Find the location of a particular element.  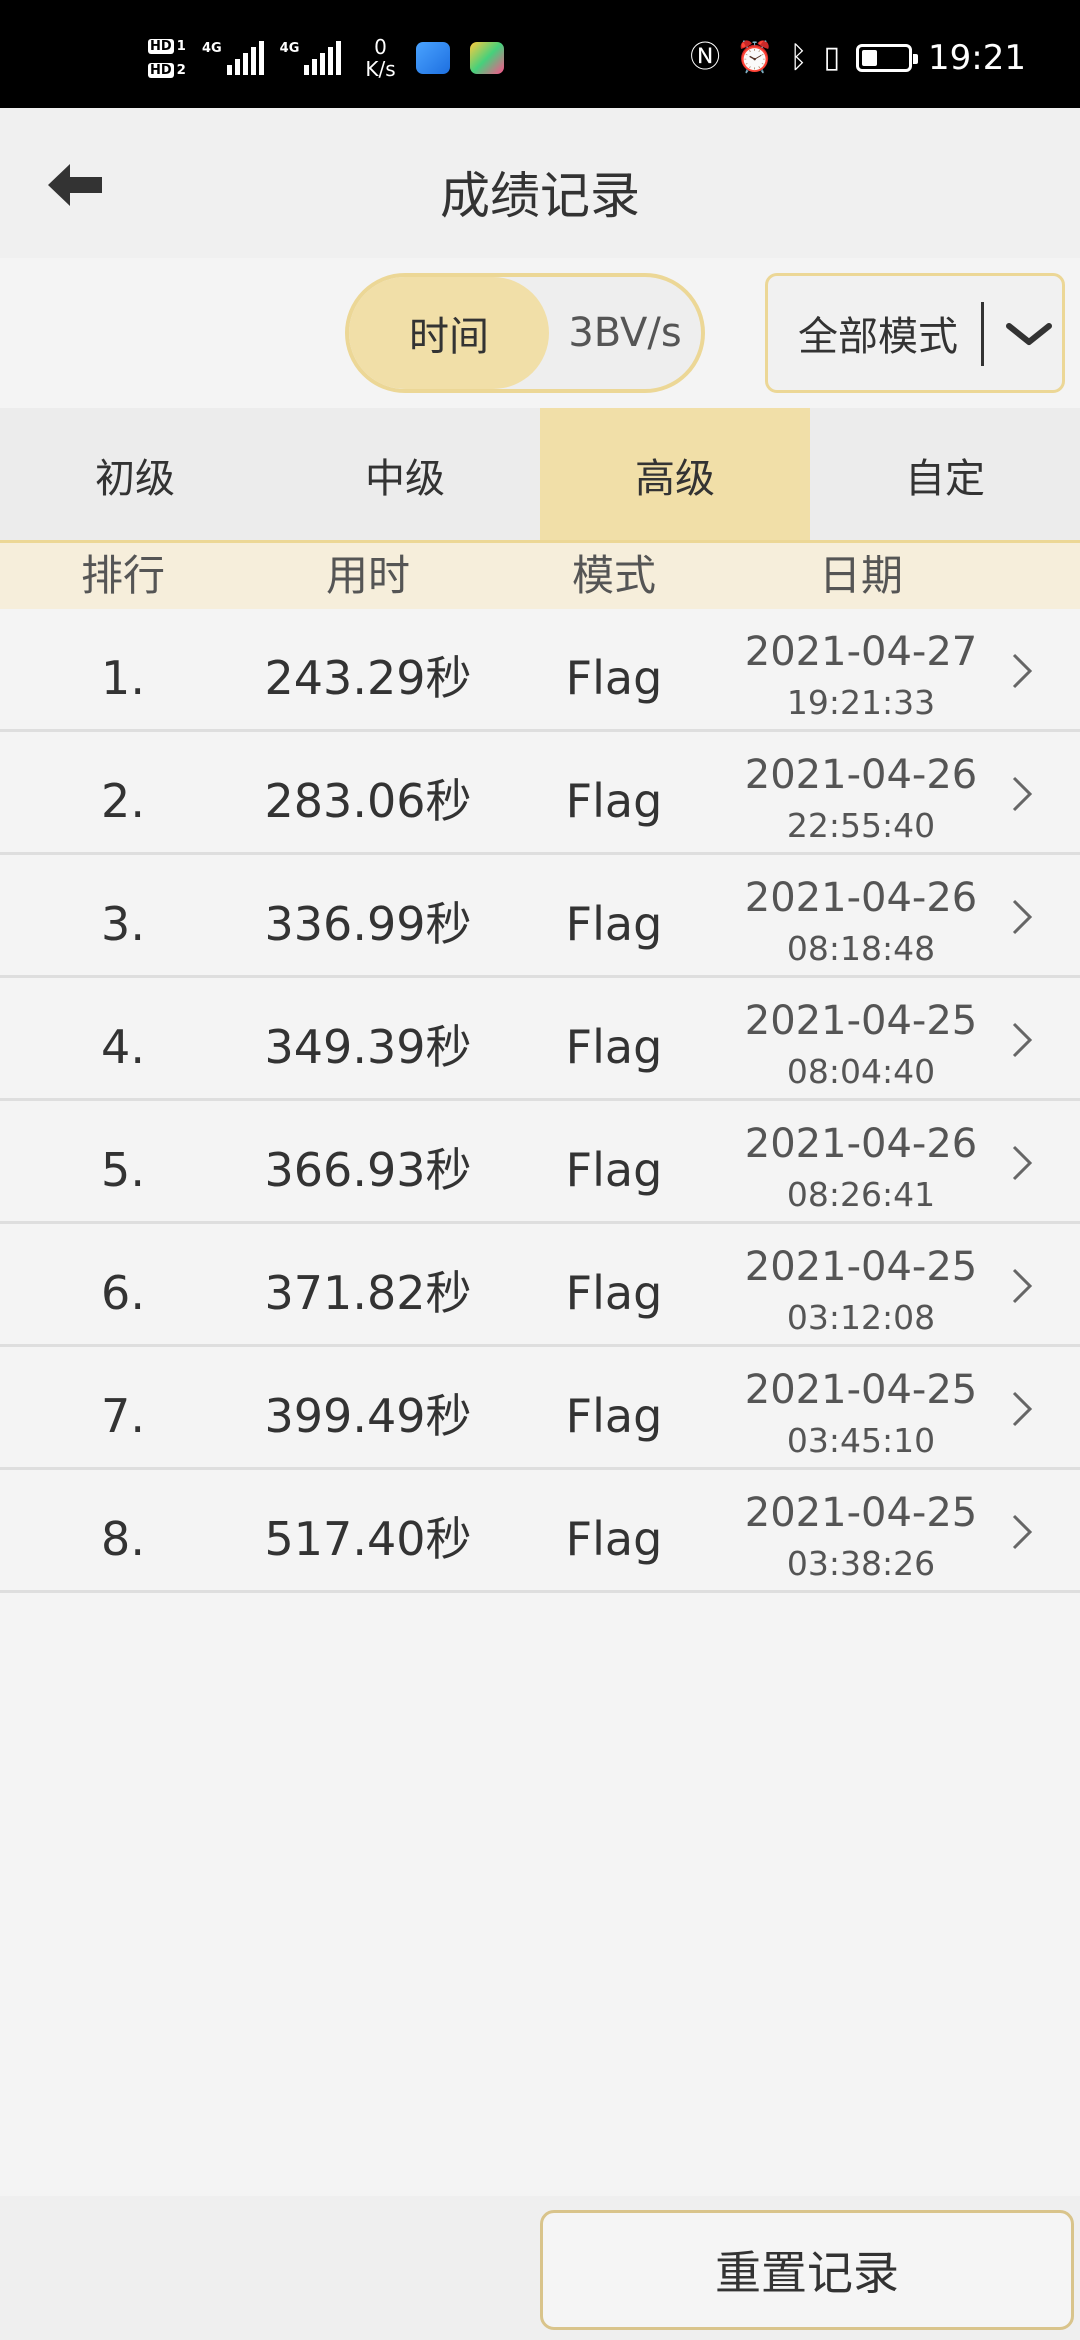

sort-toggle: 时间 3BV/s is located at coordinates (525, 333).